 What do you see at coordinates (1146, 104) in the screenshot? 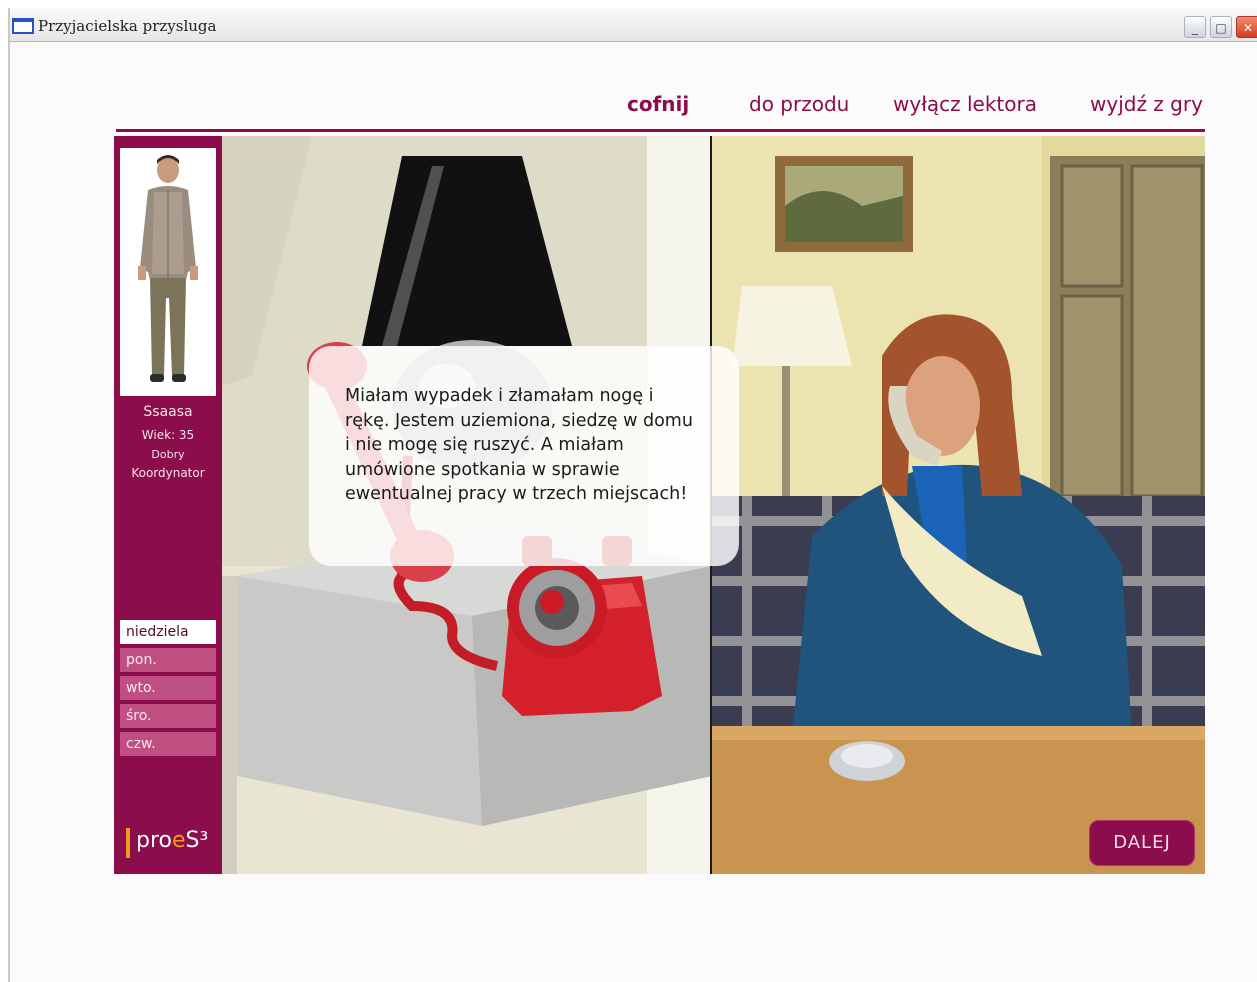
I see `quit-game-link: wyjdź z gry` at bounding box center [1146, 104].